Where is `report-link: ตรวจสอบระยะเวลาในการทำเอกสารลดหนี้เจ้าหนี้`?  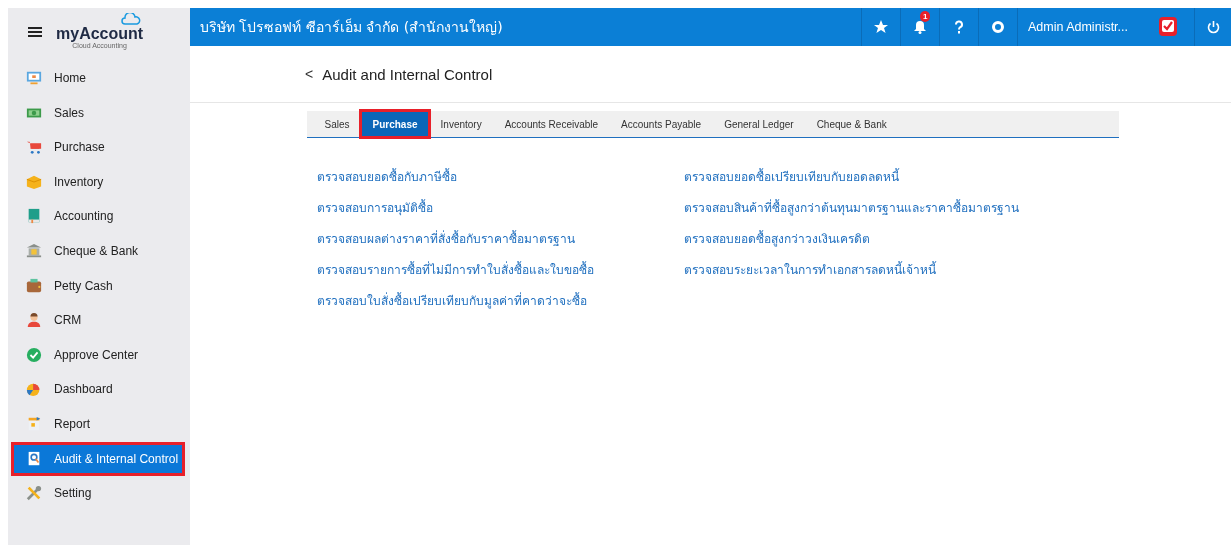 report-link: ตรวจสอบระยะเวลาในการทำเอกสารลดหนี้เจ้าหนี้ is located at coordinates (901, 270).